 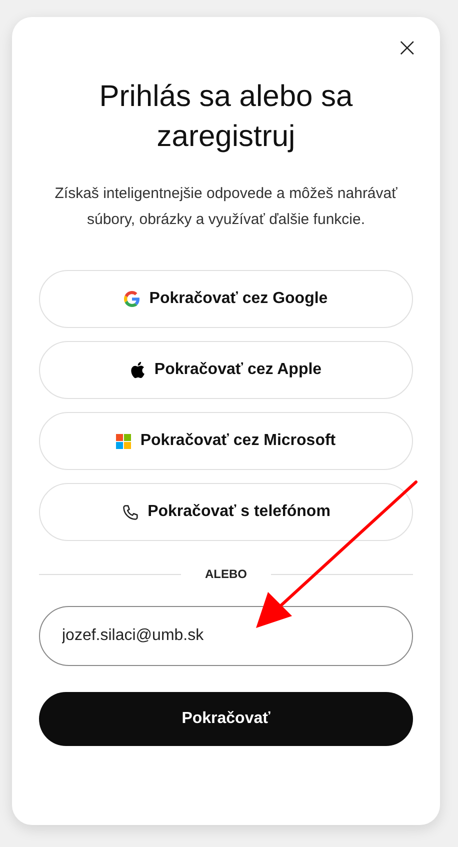 What do you see at coordinates (226, 299) in the screenshot?
I see `provider-button: Pokračovať cez Google` at bounding box center [226, 299].